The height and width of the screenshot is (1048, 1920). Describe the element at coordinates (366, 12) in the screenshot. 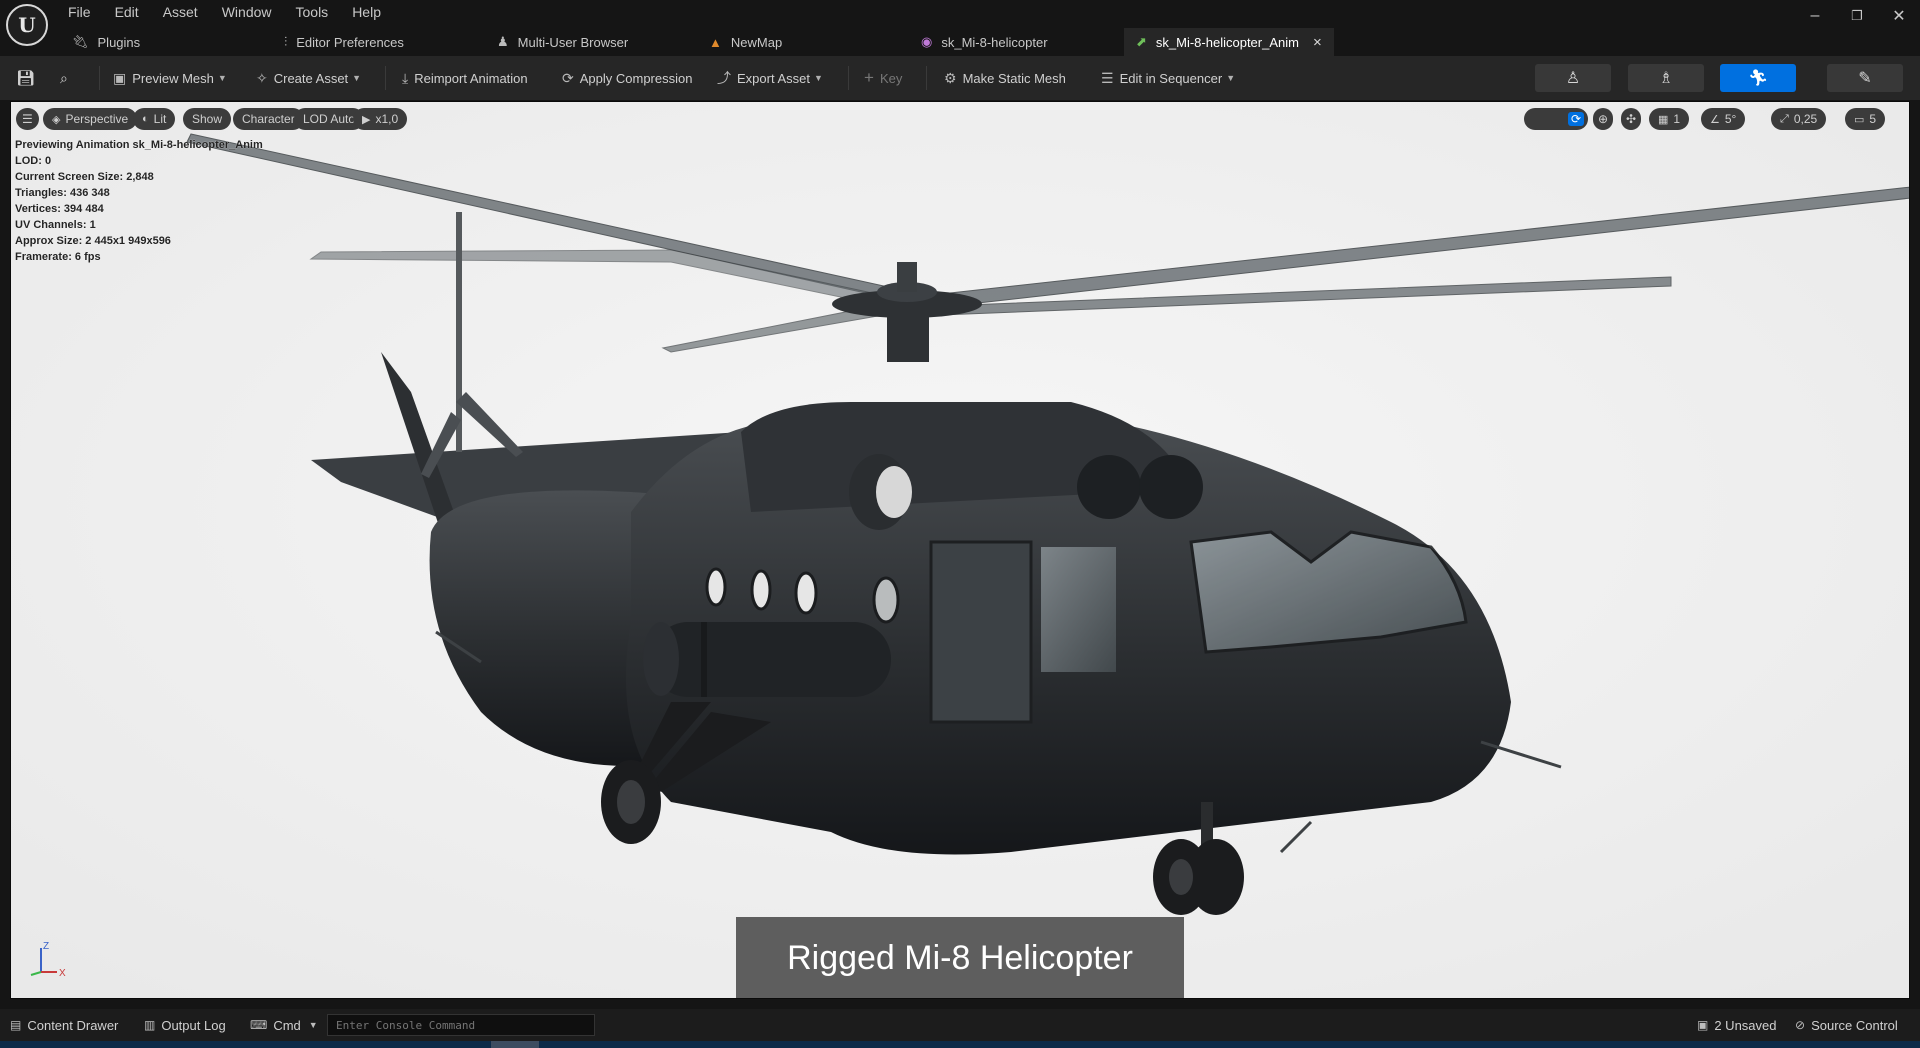

I see `menu-help: Help` at that location.